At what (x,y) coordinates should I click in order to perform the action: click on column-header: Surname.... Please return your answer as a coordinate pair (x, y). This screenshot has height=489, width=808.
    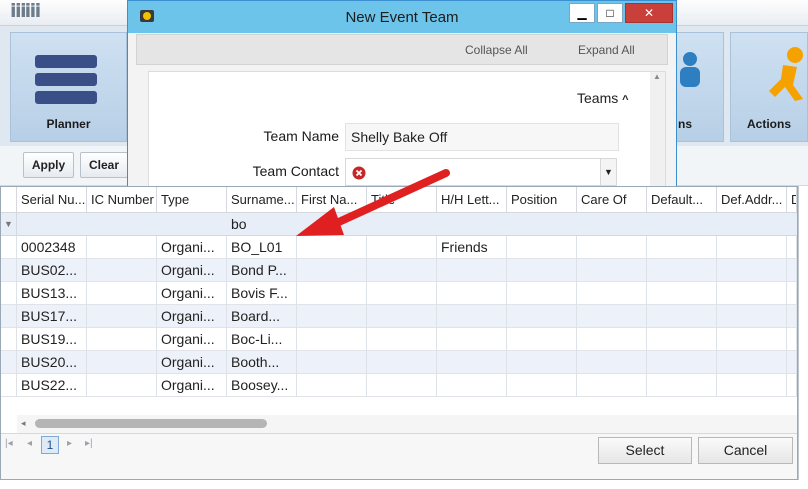
    Looking at the image, I should click on (262, 200).